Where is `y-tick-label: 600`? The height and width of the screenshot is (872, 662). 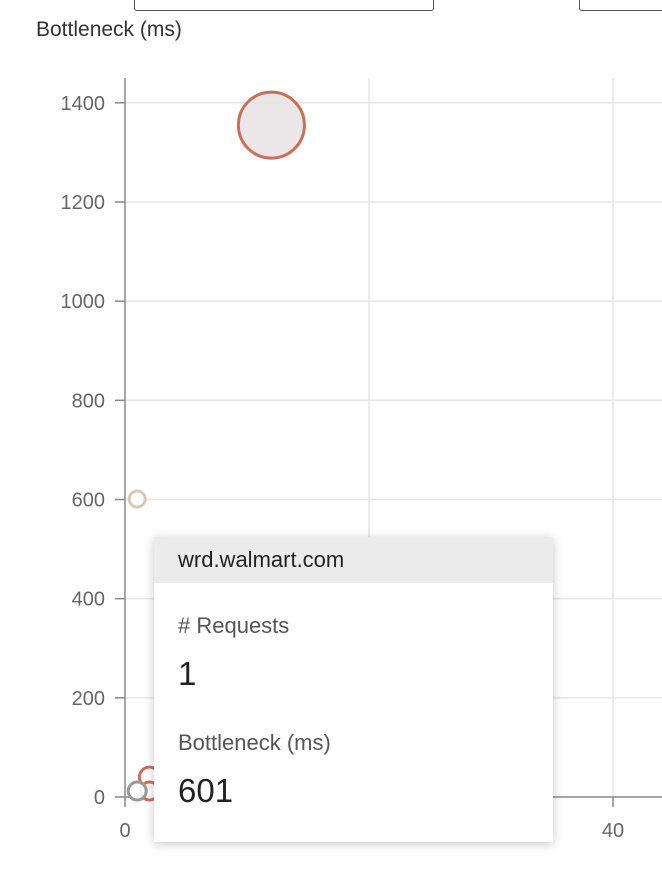 y-tick-label: 600 is located at coordinates (88, 500).